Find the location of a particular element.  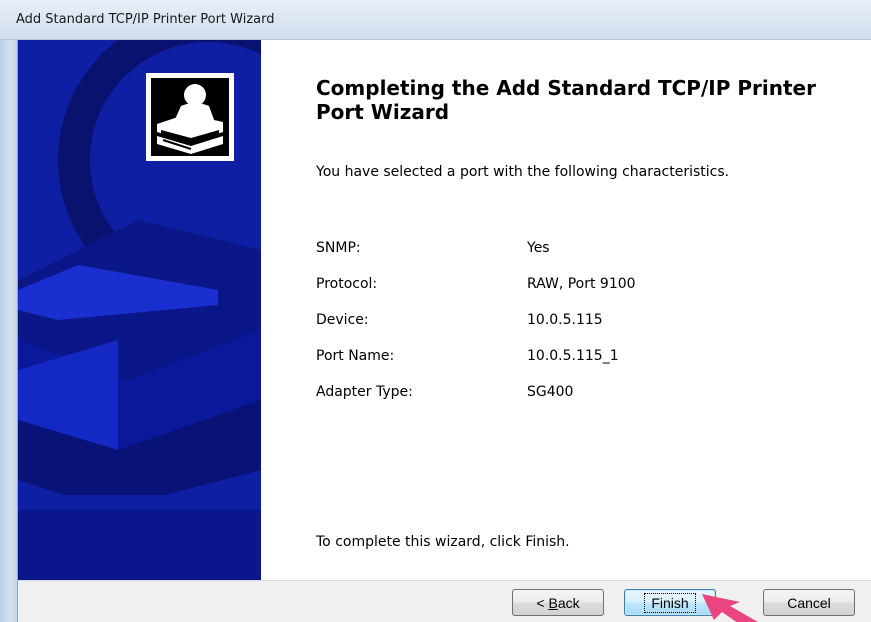

property-label: Port Name: is located at coordinates (355, 356).